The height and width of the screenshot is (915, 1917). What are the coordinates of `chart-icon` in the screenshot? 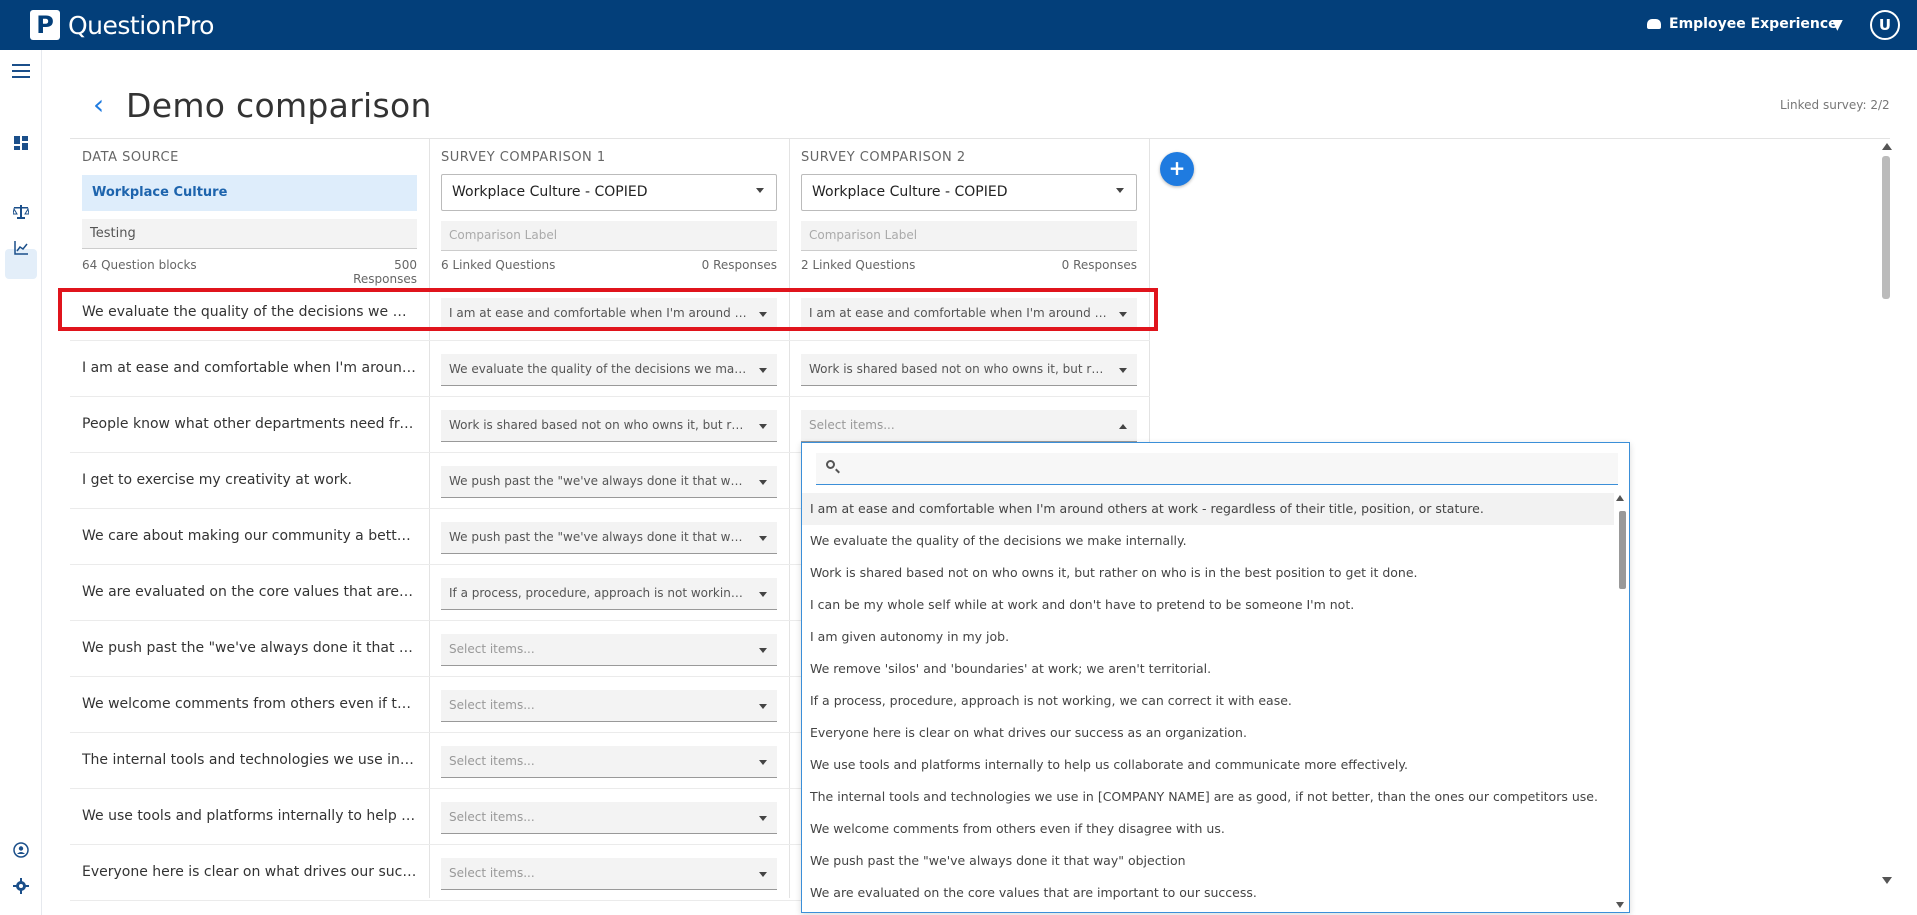 It's located at (21, 250).